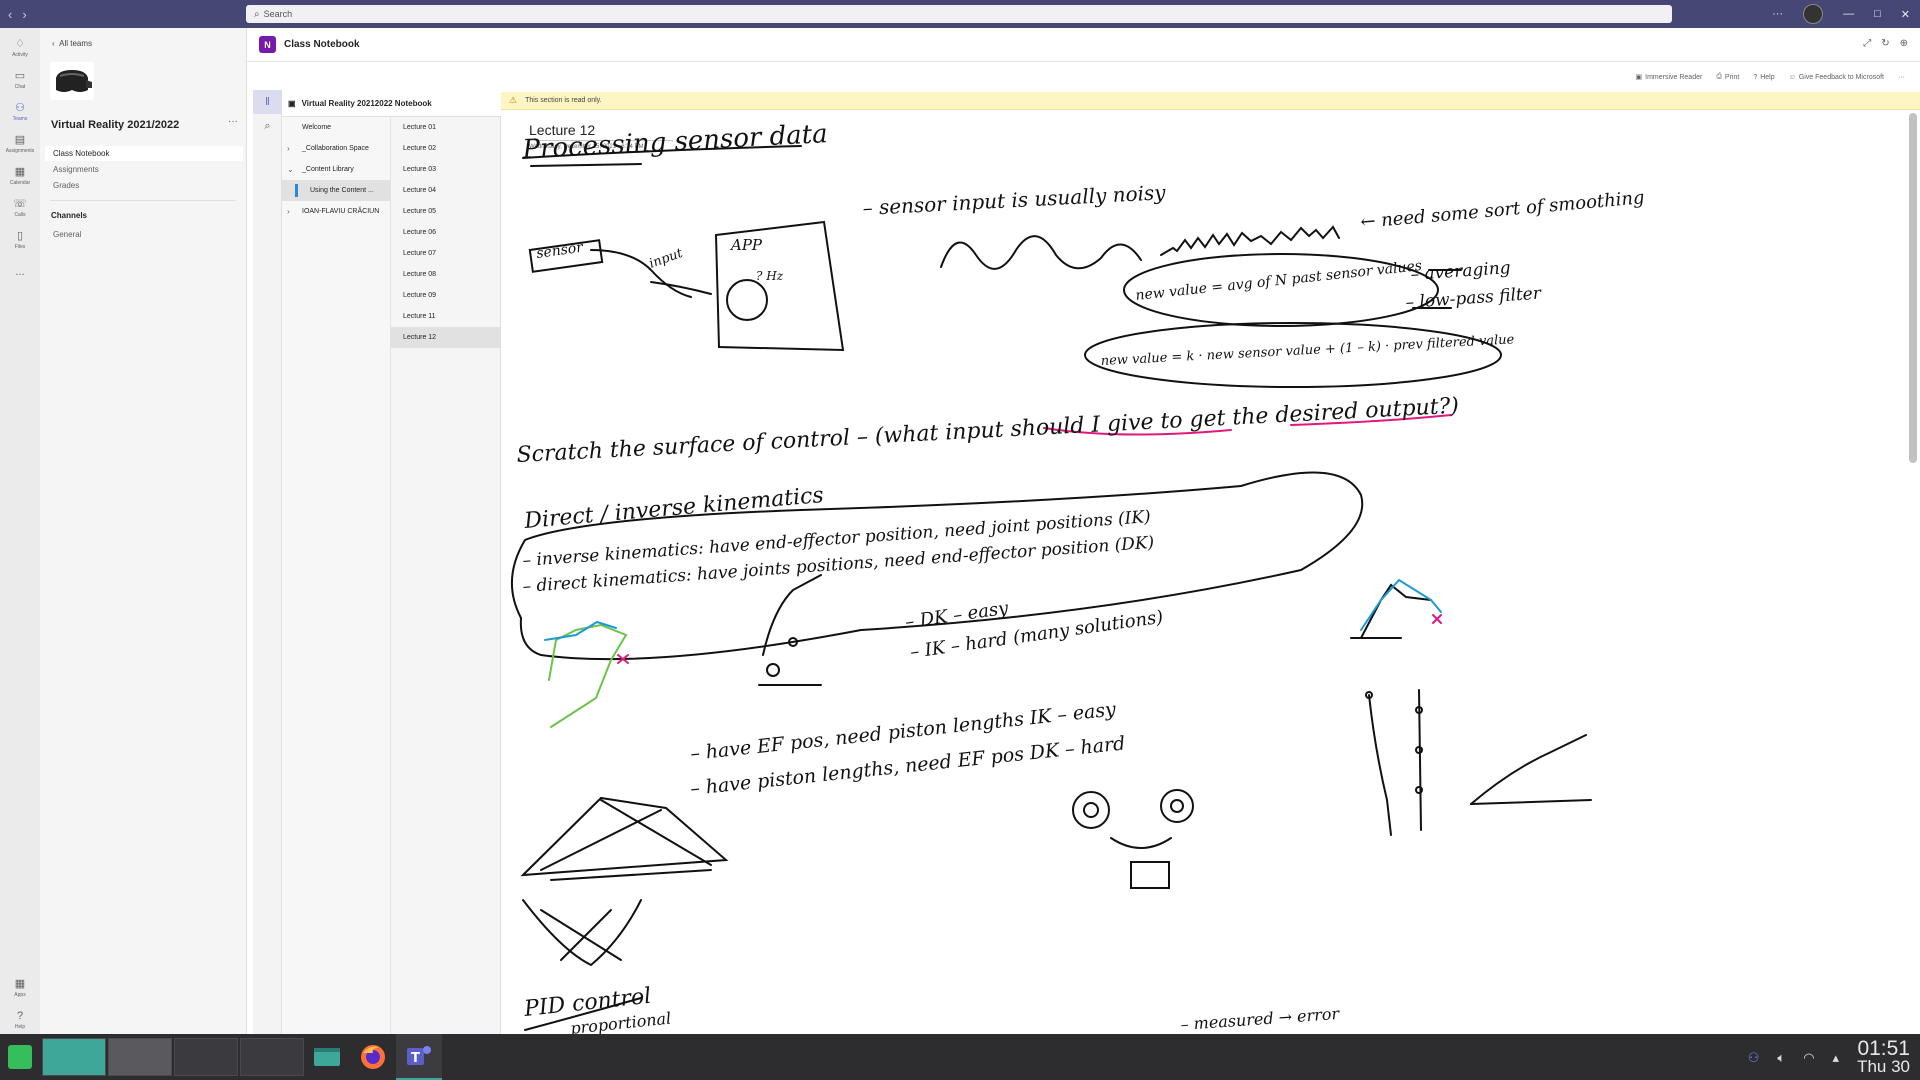  I want to click on appbar-teams: ⚇ Teams, so click(20, 112).